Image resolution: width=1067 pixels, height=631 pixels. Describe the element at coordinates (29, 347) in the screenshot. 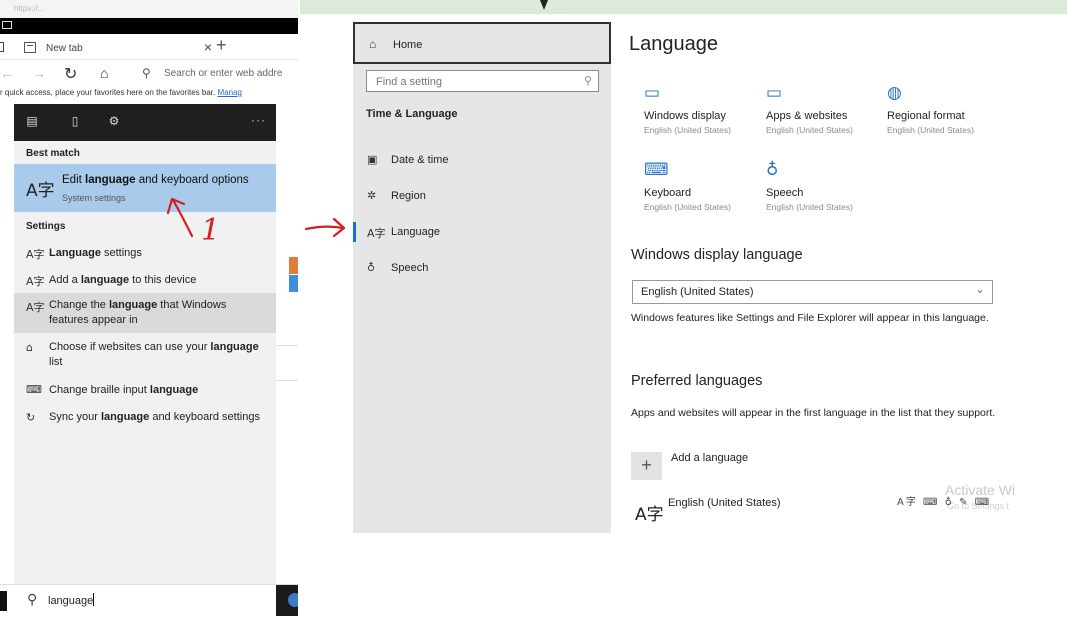

I see `lock-icon: ⌂` at that location.